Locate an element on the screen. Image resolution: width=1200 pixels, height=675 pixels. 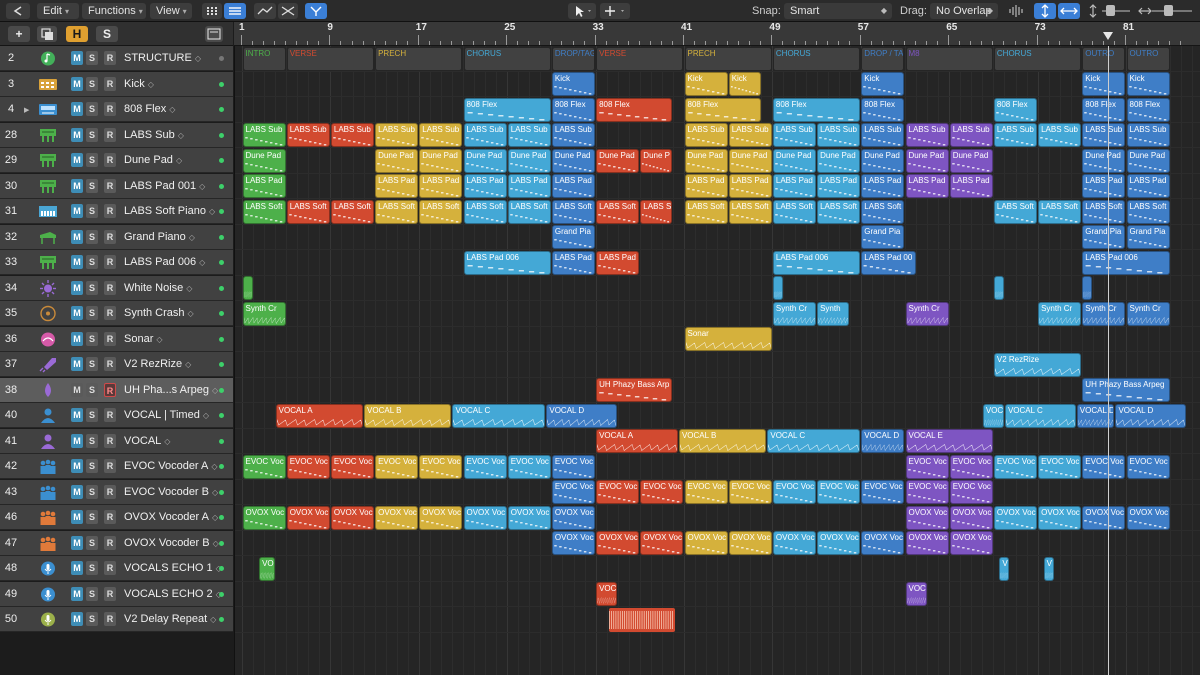
track-name: Grand Piano ◇ is located at coordinates (159, 237).